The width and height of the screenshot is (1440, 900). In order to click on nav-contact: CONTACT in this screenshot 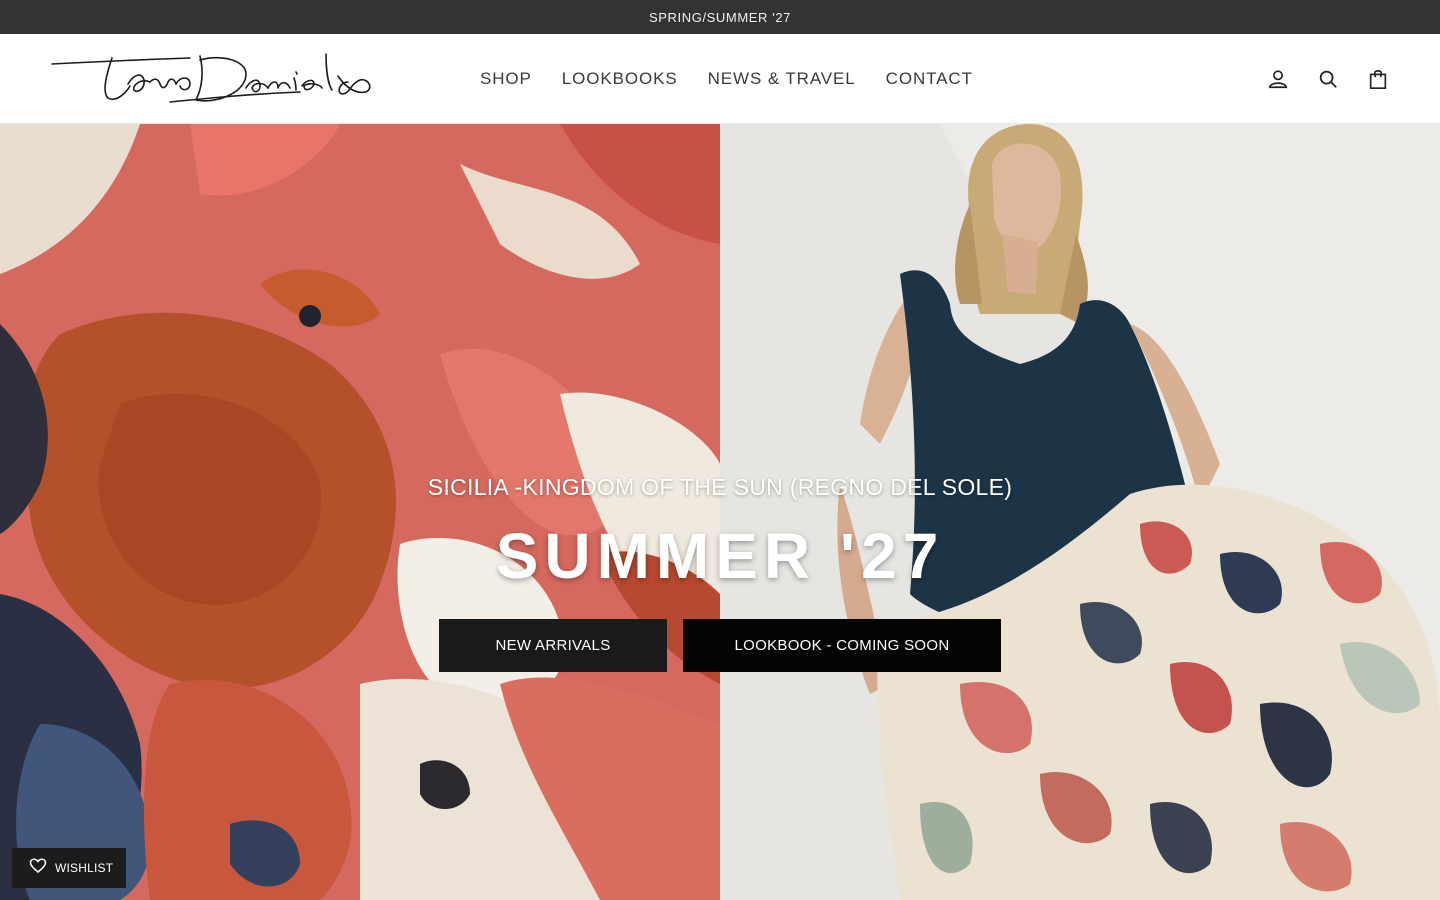, I will do `click(929, 79)`.